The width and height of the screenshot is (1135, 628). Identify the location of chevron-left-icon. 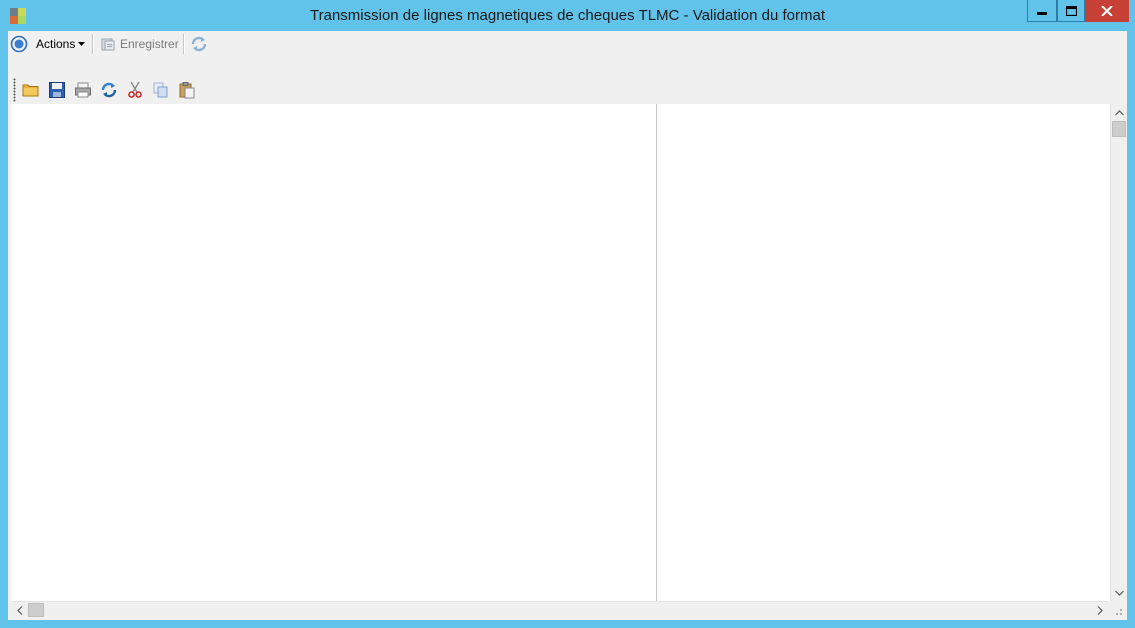
(19, 610).